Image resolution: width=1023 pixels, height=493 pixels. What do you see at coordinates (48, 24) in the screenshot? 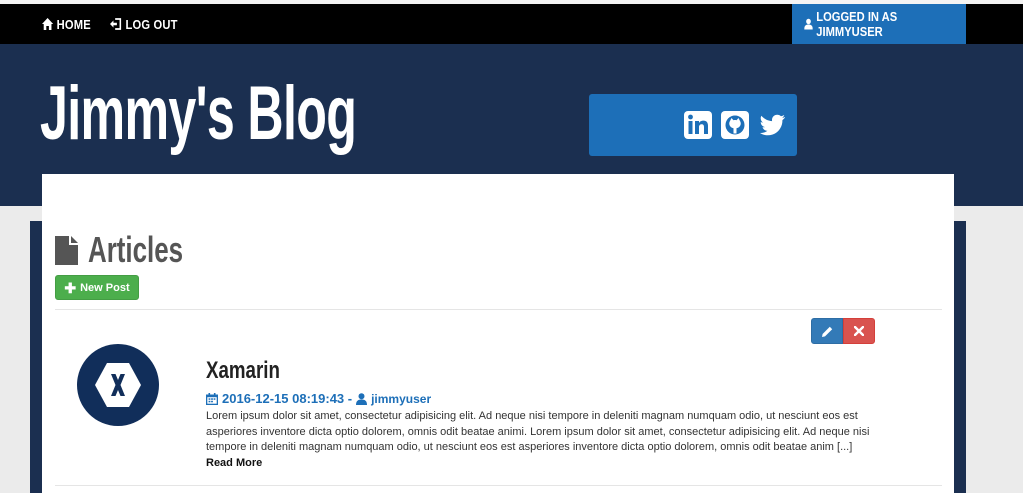
I see `home-icon` at bounding box center [48, 24].